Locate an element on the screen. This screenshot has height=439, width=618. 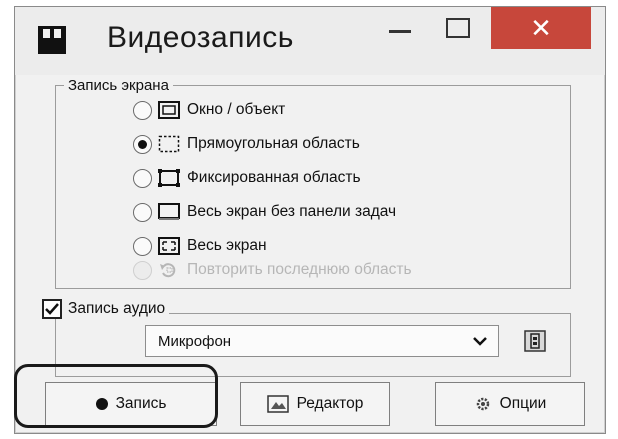
maximize-icon is located at coordinates (458, 28).